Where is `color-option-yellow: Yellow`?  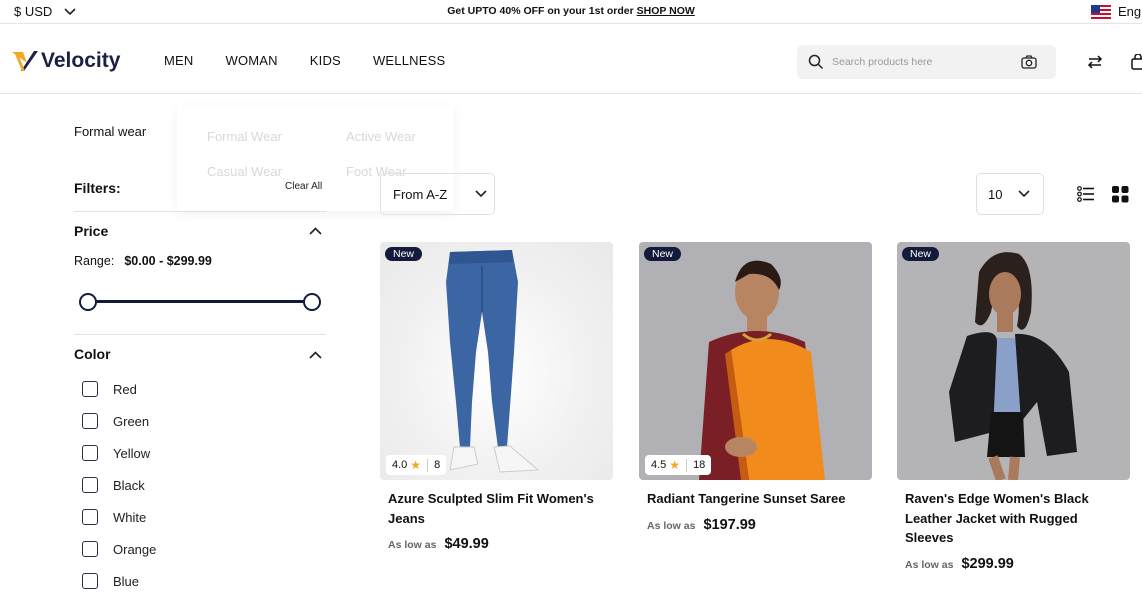
color-option-yellow: Yellow is located at coordinates (116, 453).